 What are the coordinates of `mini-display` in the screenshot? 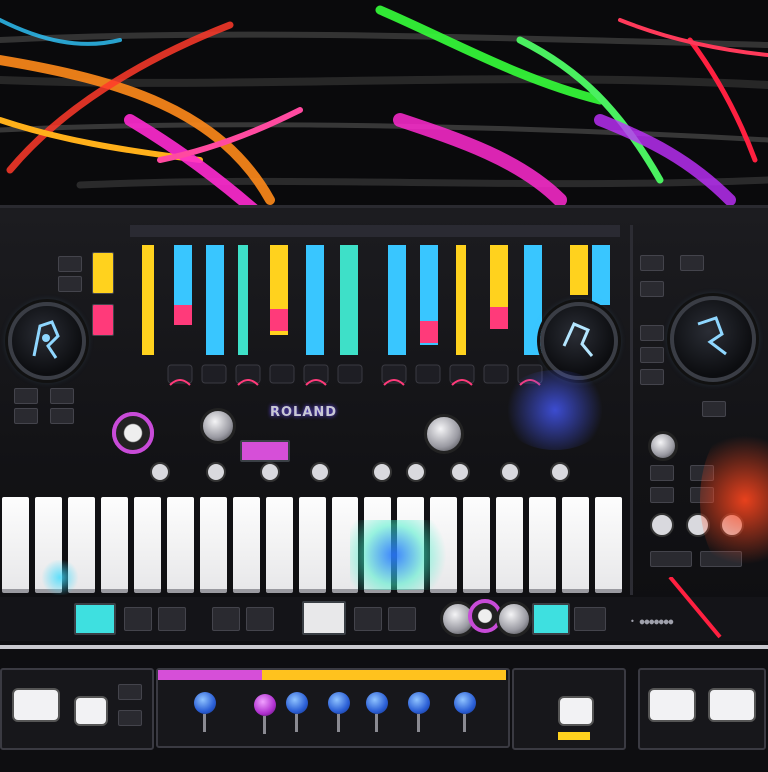 It's located at (265, 451).